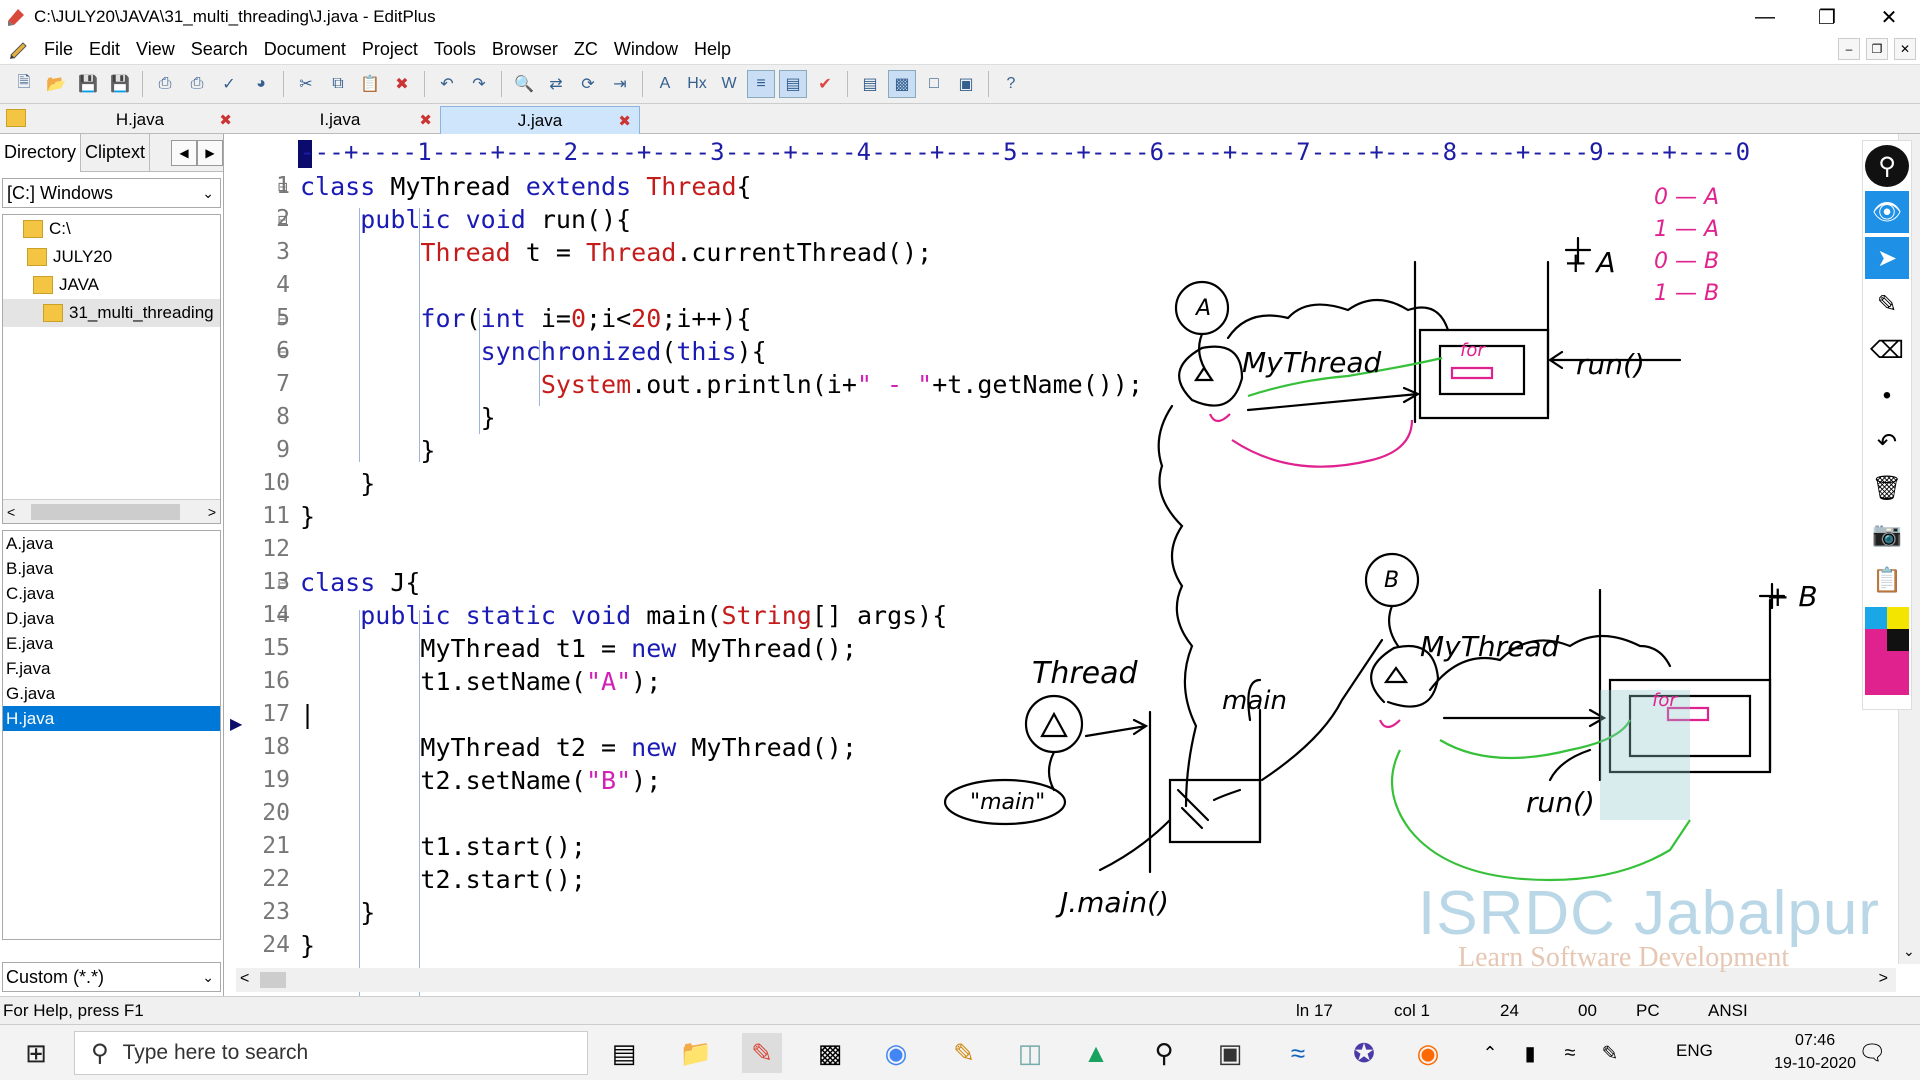 The image size is (1920, 1080). I want to click on editplus-taskbar-icon: ✎, so click(762, 1053).